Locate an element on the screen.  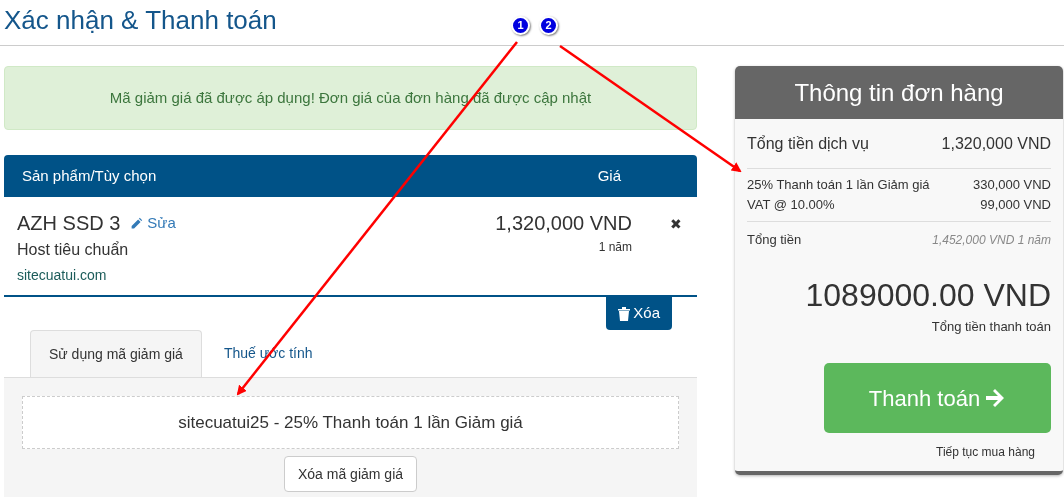
product-price: 1,320,000 VND is located at coordinates (563, 223).